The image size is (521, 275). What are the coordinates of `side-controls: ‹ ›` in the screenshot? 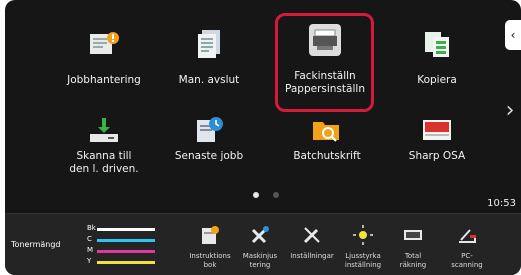 It's located at (506, 100).